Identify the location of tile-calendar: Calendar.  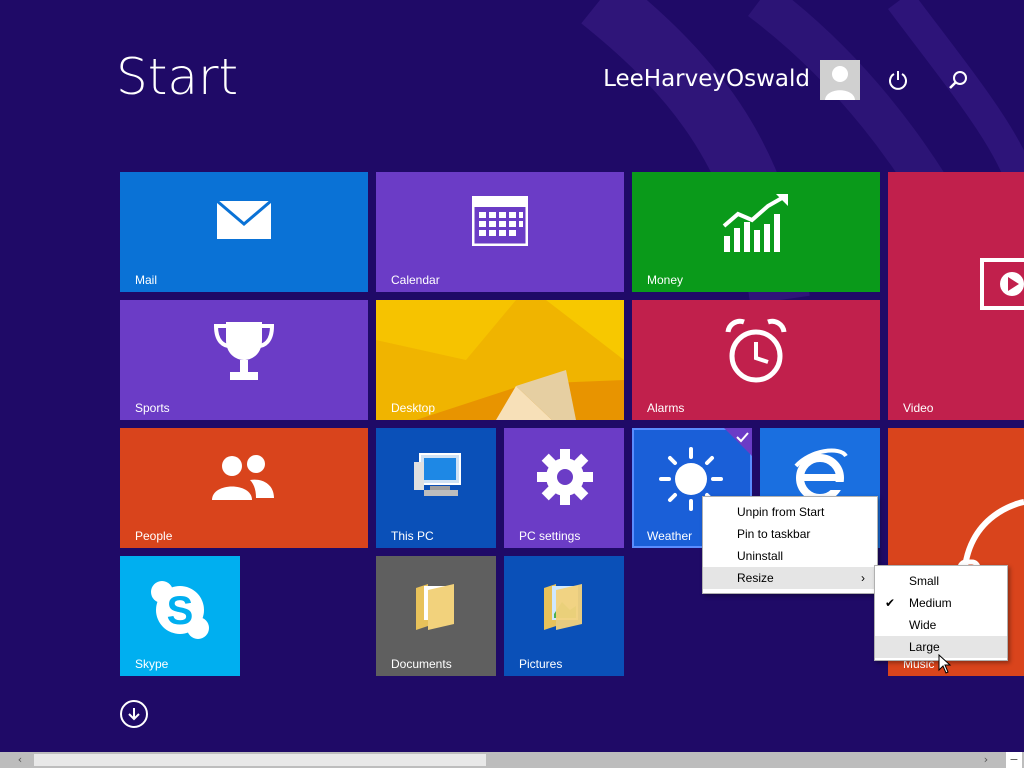
(500, 232).